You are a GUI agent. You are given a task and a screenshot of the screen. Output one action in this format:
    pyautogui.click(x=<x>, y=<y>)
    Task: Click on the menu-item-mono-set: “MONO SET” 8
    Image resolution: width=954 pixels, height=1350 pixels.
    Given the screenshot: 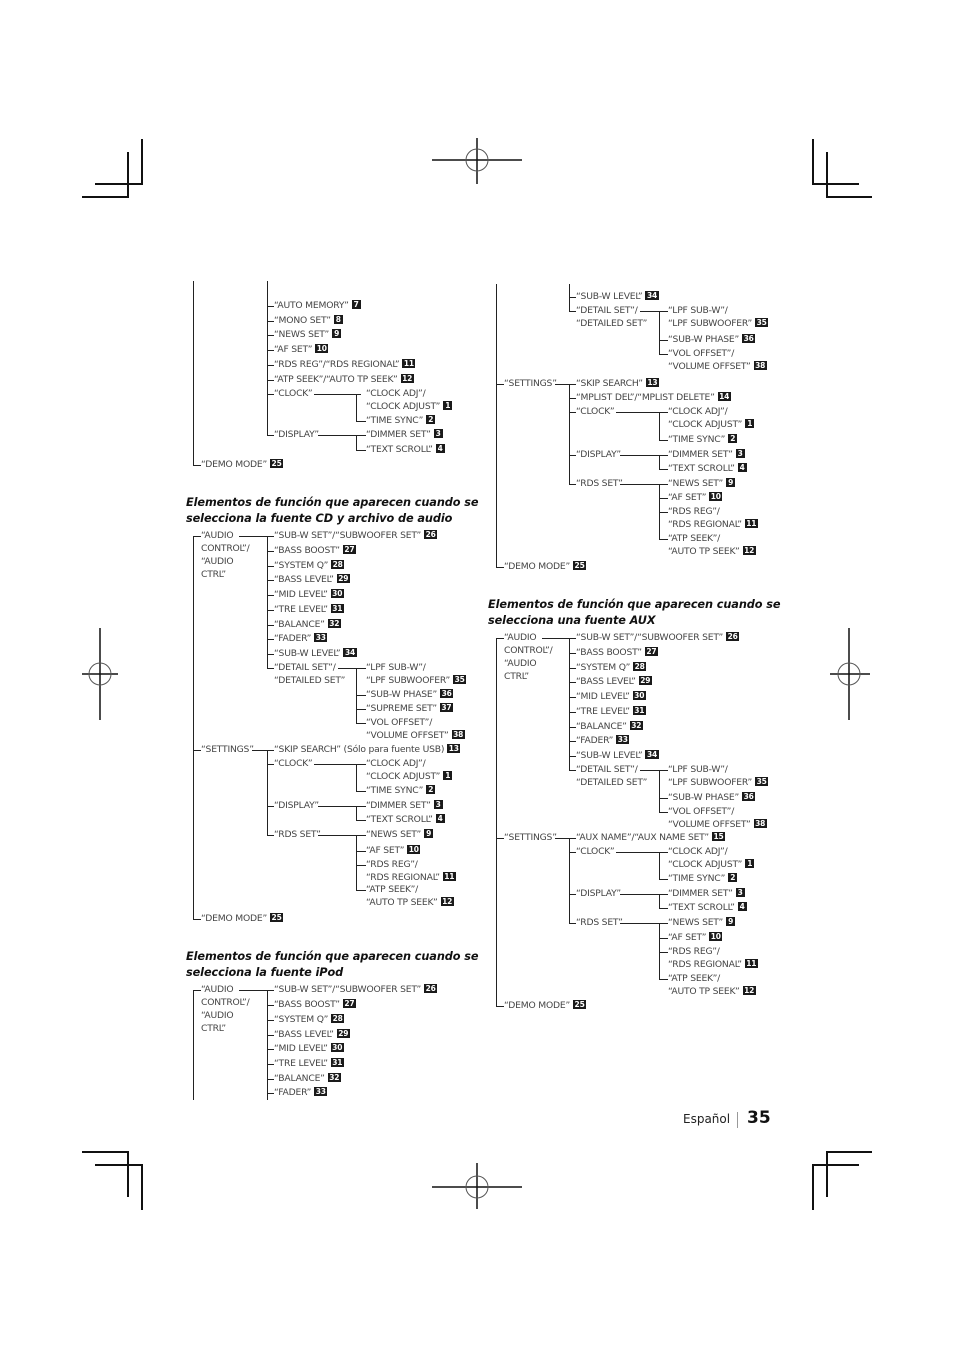 What is the action you would take?
    pyautogui.click(x=308, y=320)
    